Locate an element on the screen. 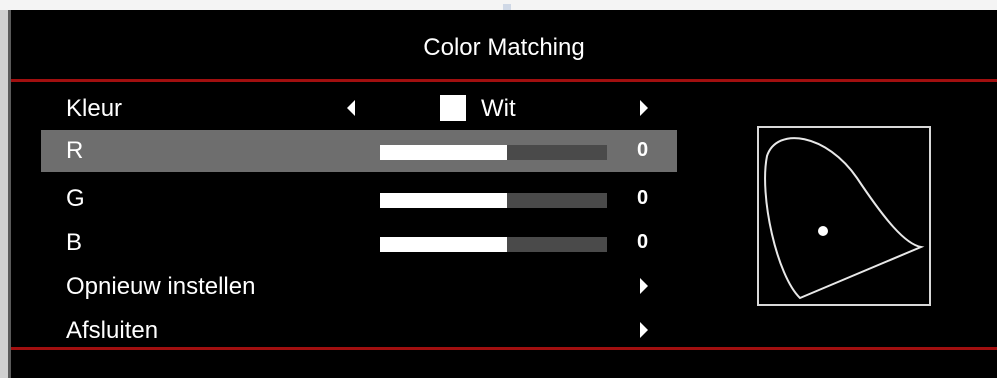 Image resolution: width=997 pixels, height=378 pixels. menu-row-reset: Opnieuw instellen is located at coordinates (359, 287).